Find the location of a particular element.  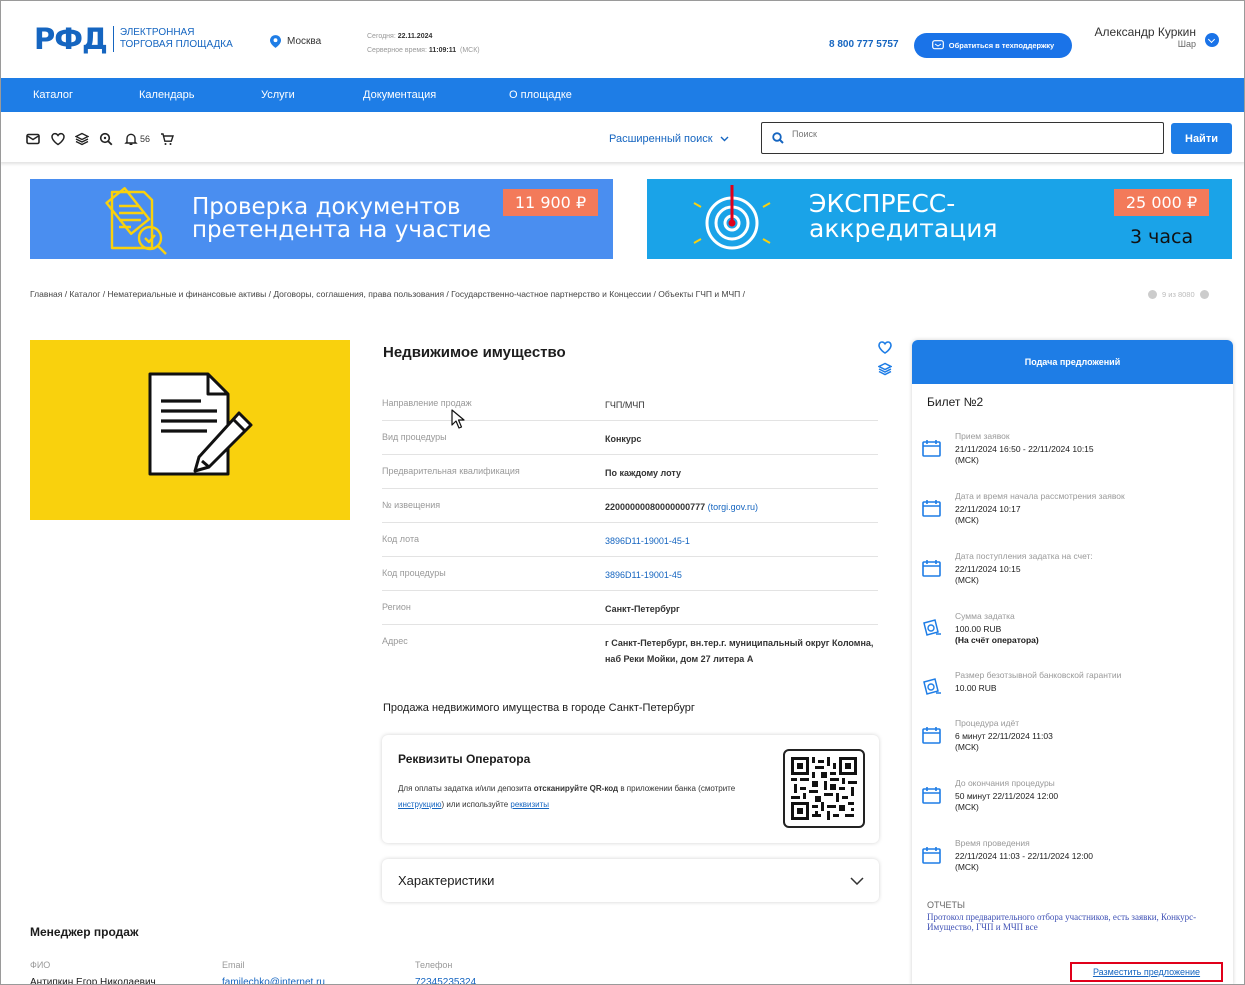

detail-value: Санкт-Петербург is located at coordinates (642, 609).